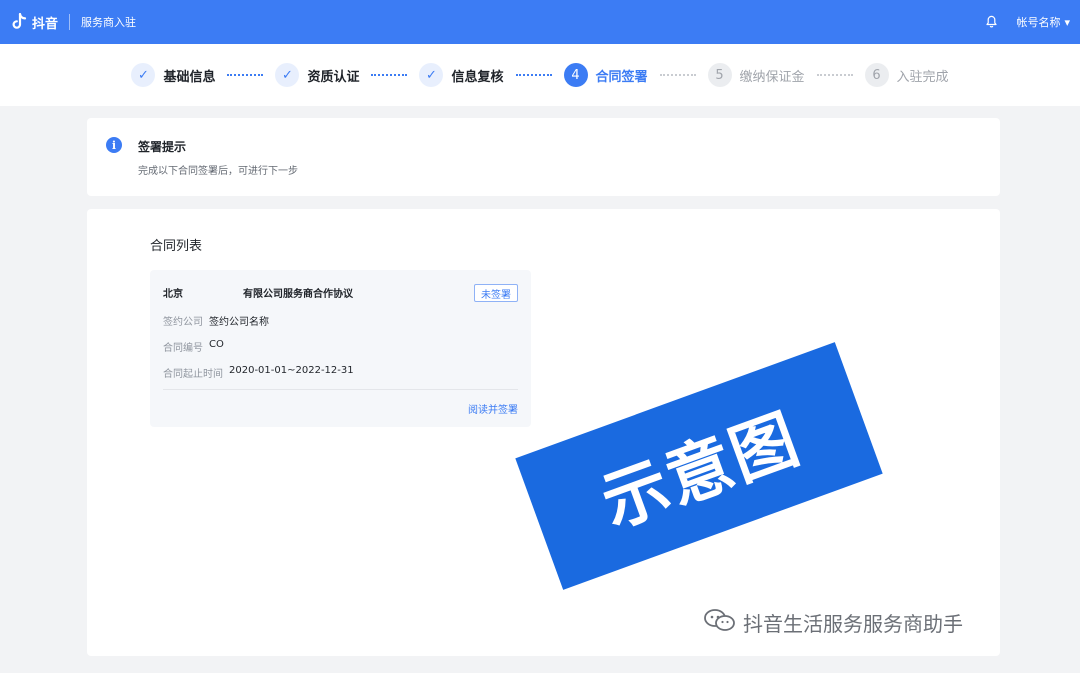 The image size is (1080, 673). What do you see at coordinates (1038, 22) in the screenshot?
I see `account-name: 帐号名称` at bounding box center [1038, 22].